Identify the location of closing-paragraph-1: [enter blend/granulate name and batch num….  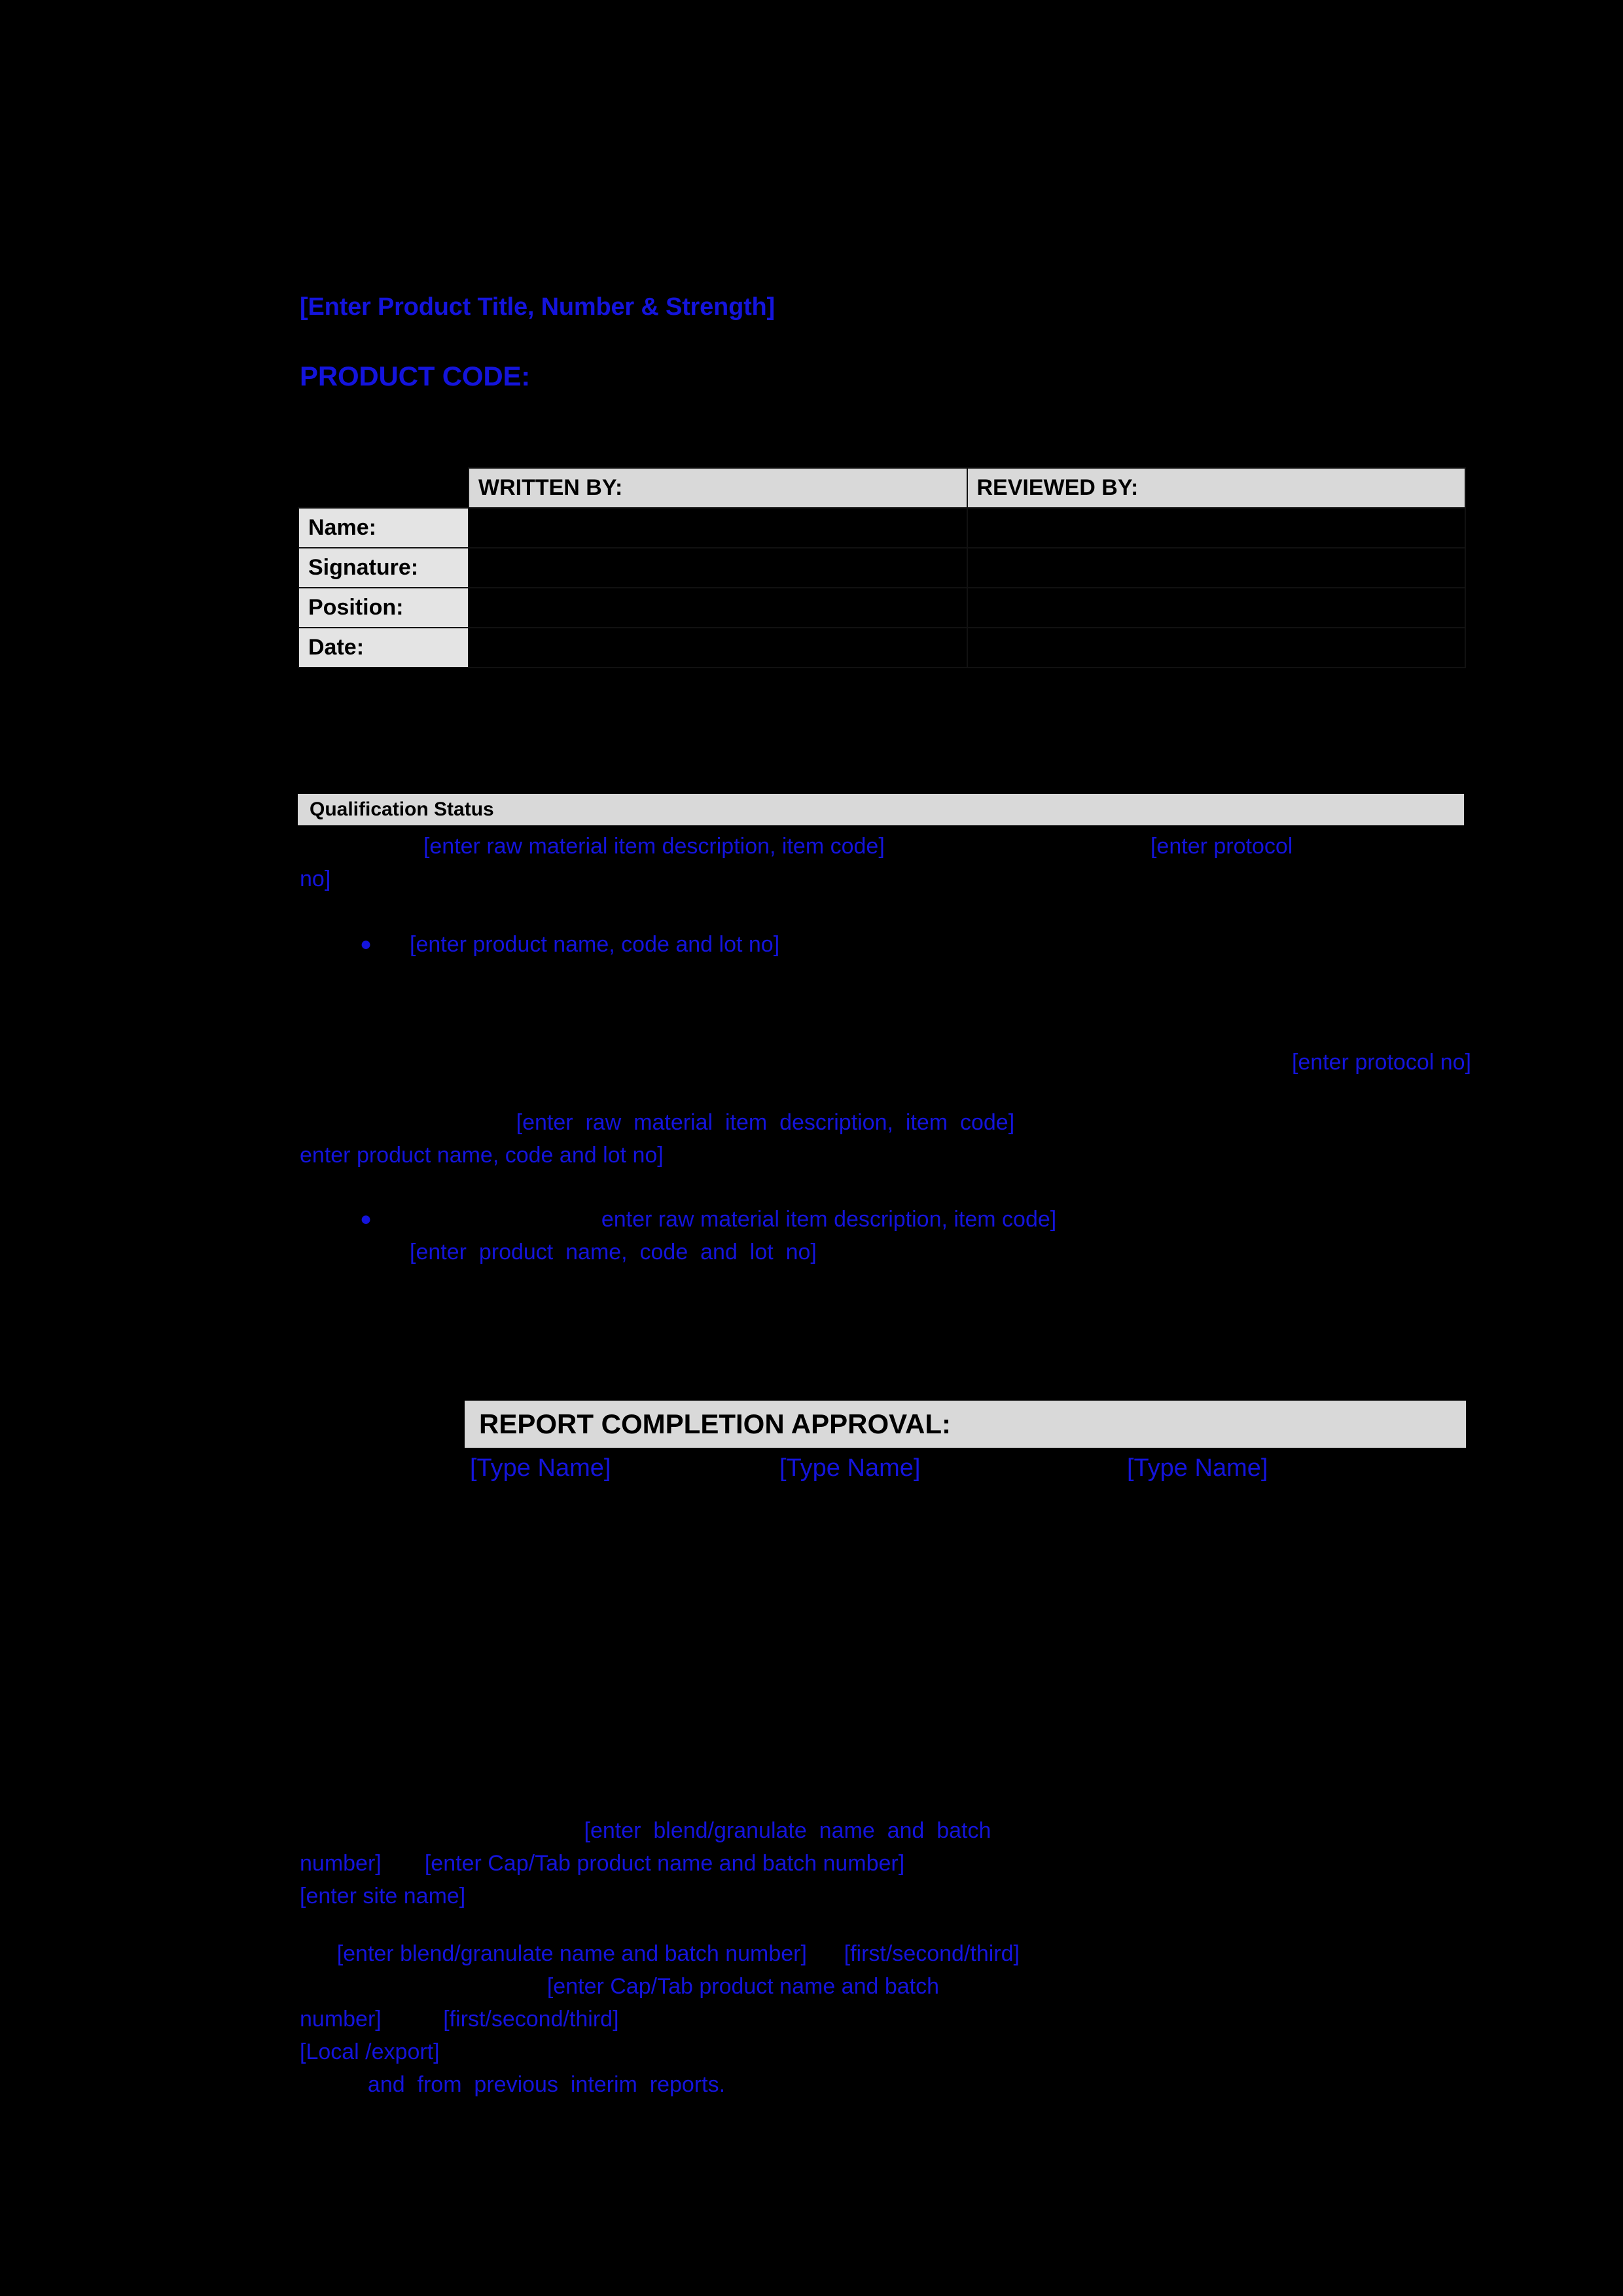
(886, 1863).